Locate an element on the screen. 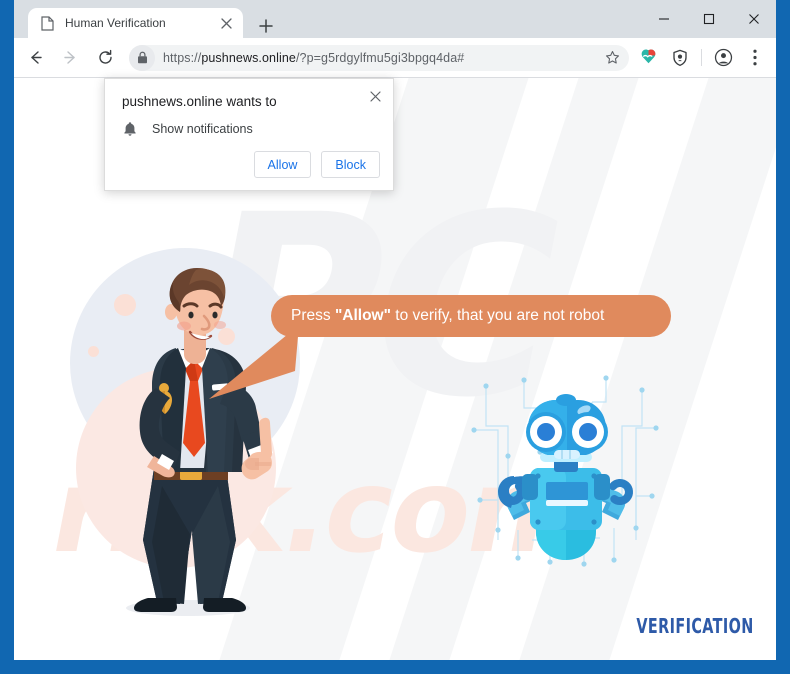 The image size is (790, 674). bubble-text-before: Press is located at coordinates (313, 315).